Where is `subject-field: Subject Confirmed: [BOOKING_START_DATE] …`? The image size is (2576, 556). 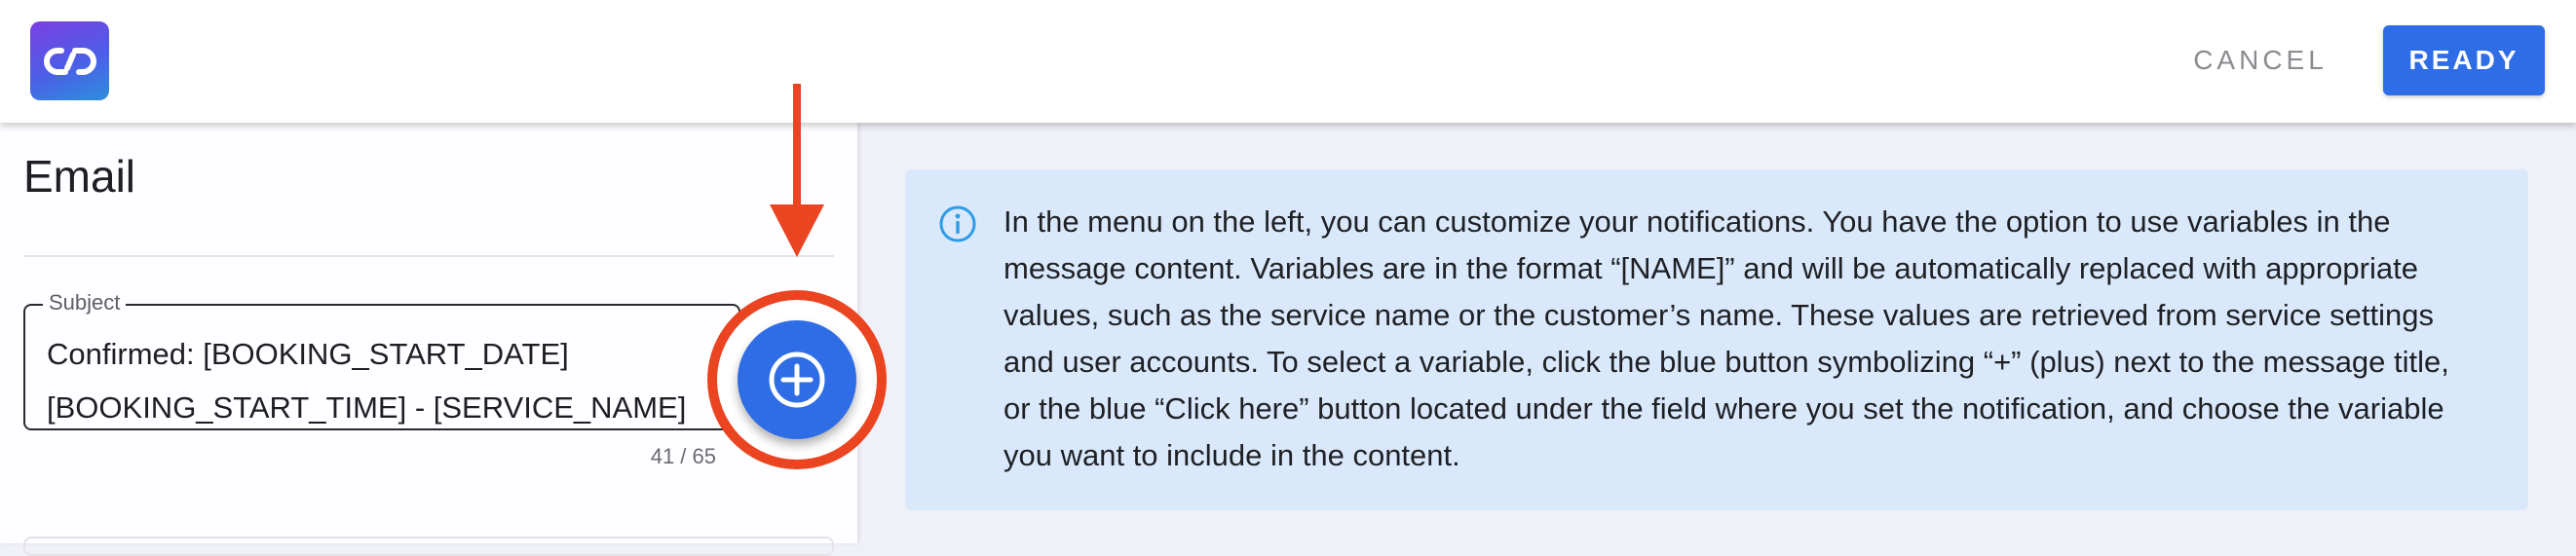
subject-field: Subject Confirmed: [BOOKING_START_DATE] … is located at coordinates (381, 360).